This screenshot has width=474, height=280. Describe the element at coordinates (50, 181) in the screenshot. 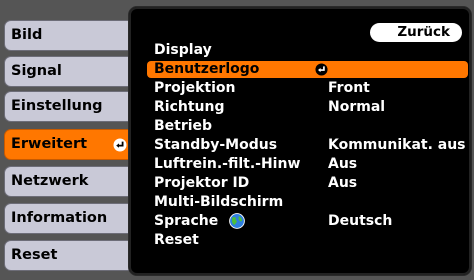

I see `tab-label: Netzwerk` at that location.